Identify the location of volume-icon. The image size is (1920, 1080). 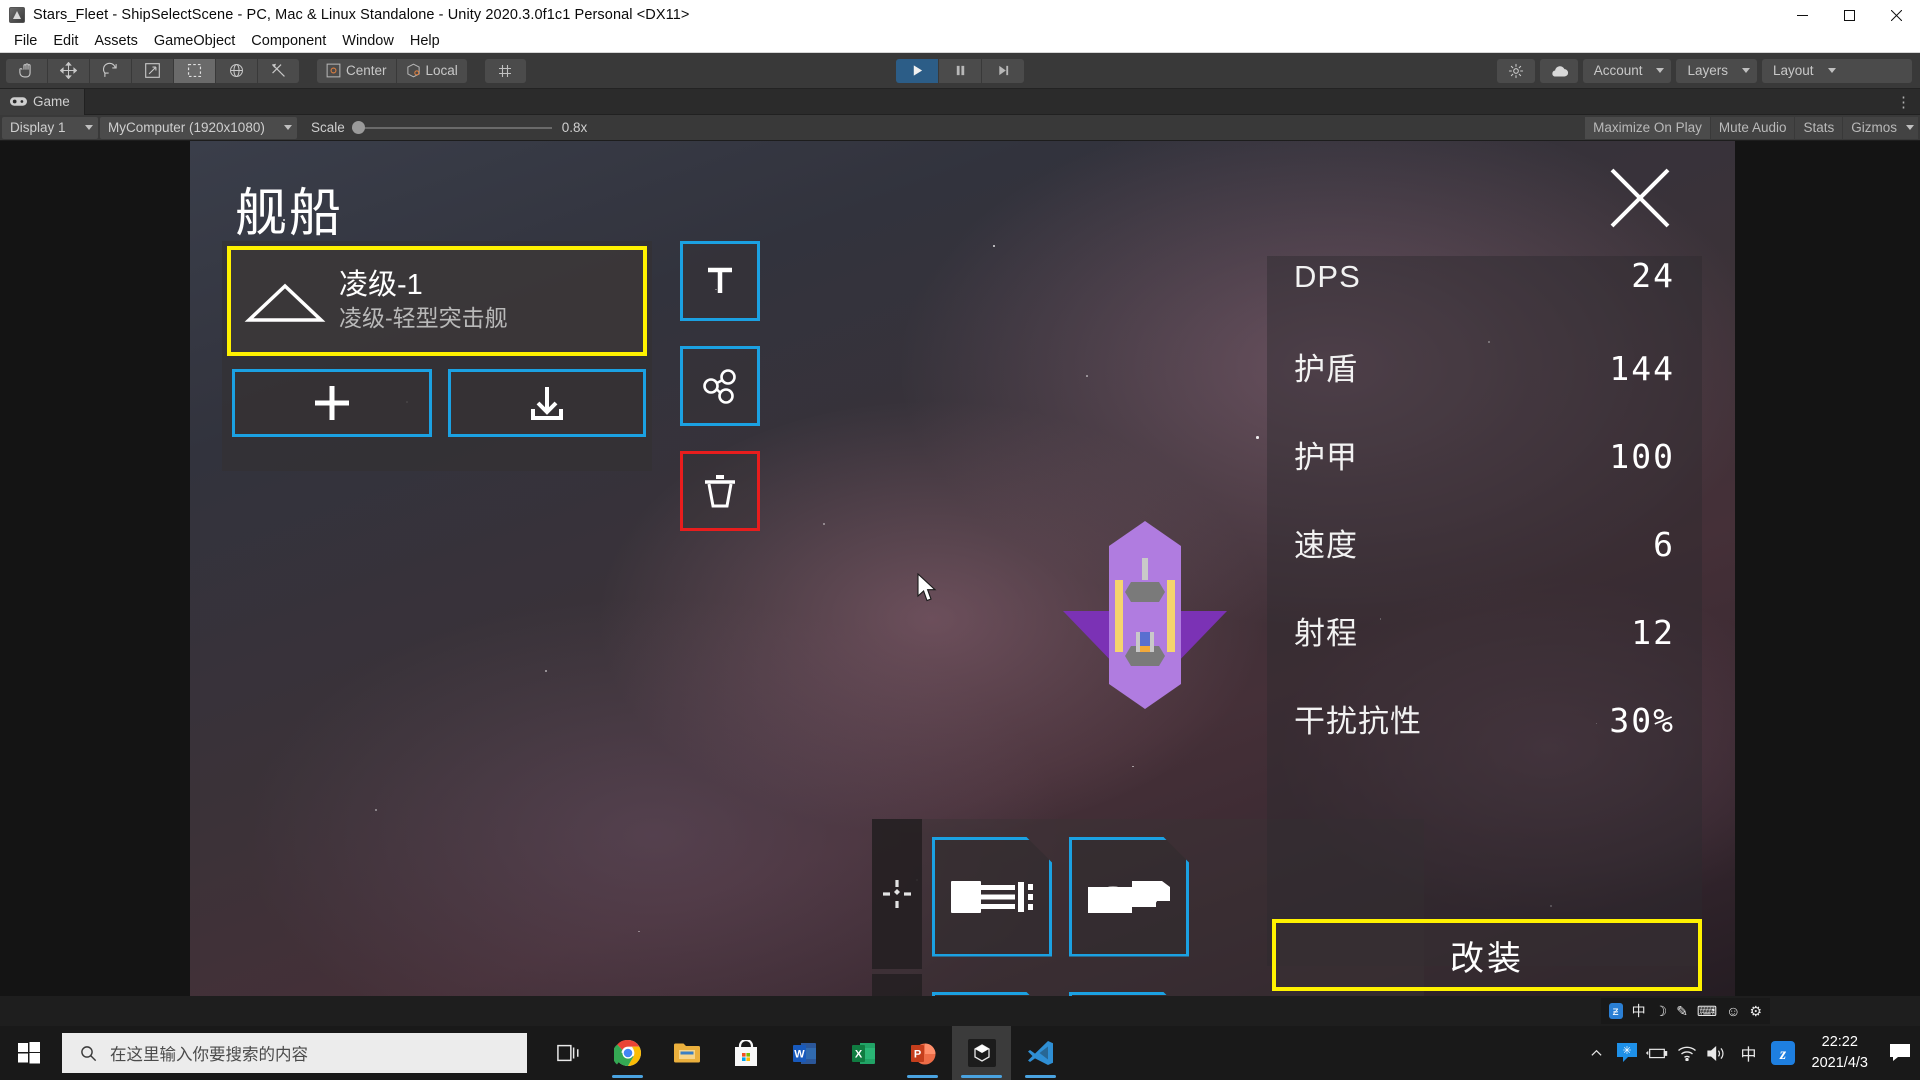
(1717, 1053).